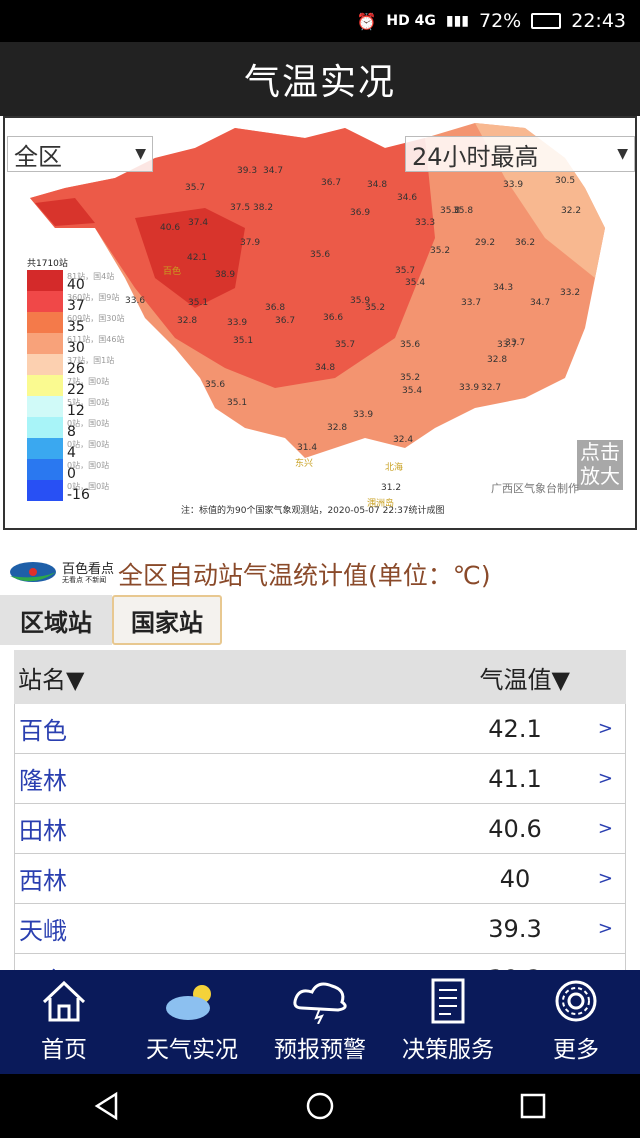  Describe the element at coordinates (576, 1050) in the screenshot. I see `nav-label: 更多` at that location.